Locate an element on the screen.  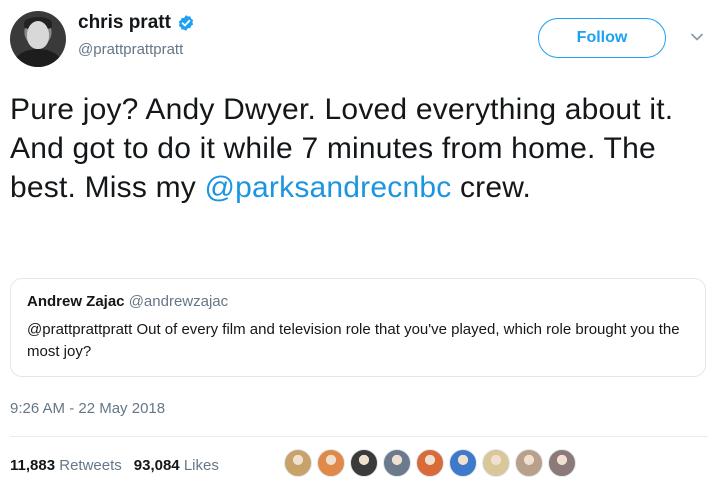
likes-label: Likes is located at coordinates (201, 465).